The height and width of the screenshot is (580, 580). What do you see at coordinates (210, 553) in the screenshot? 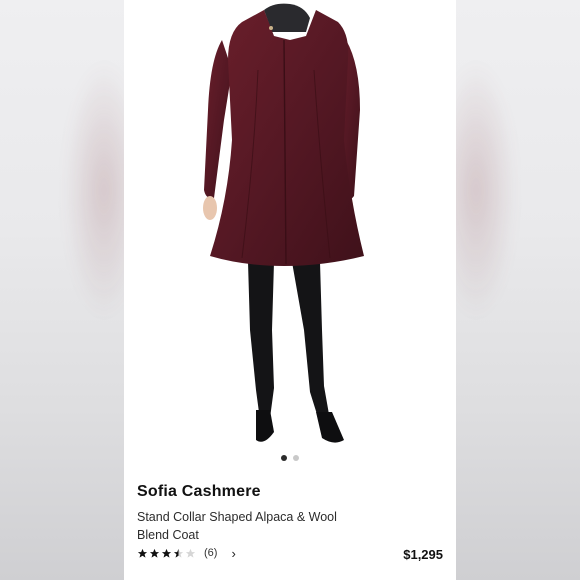
I see `review-count: (6)` at bounding box center [210, 553].